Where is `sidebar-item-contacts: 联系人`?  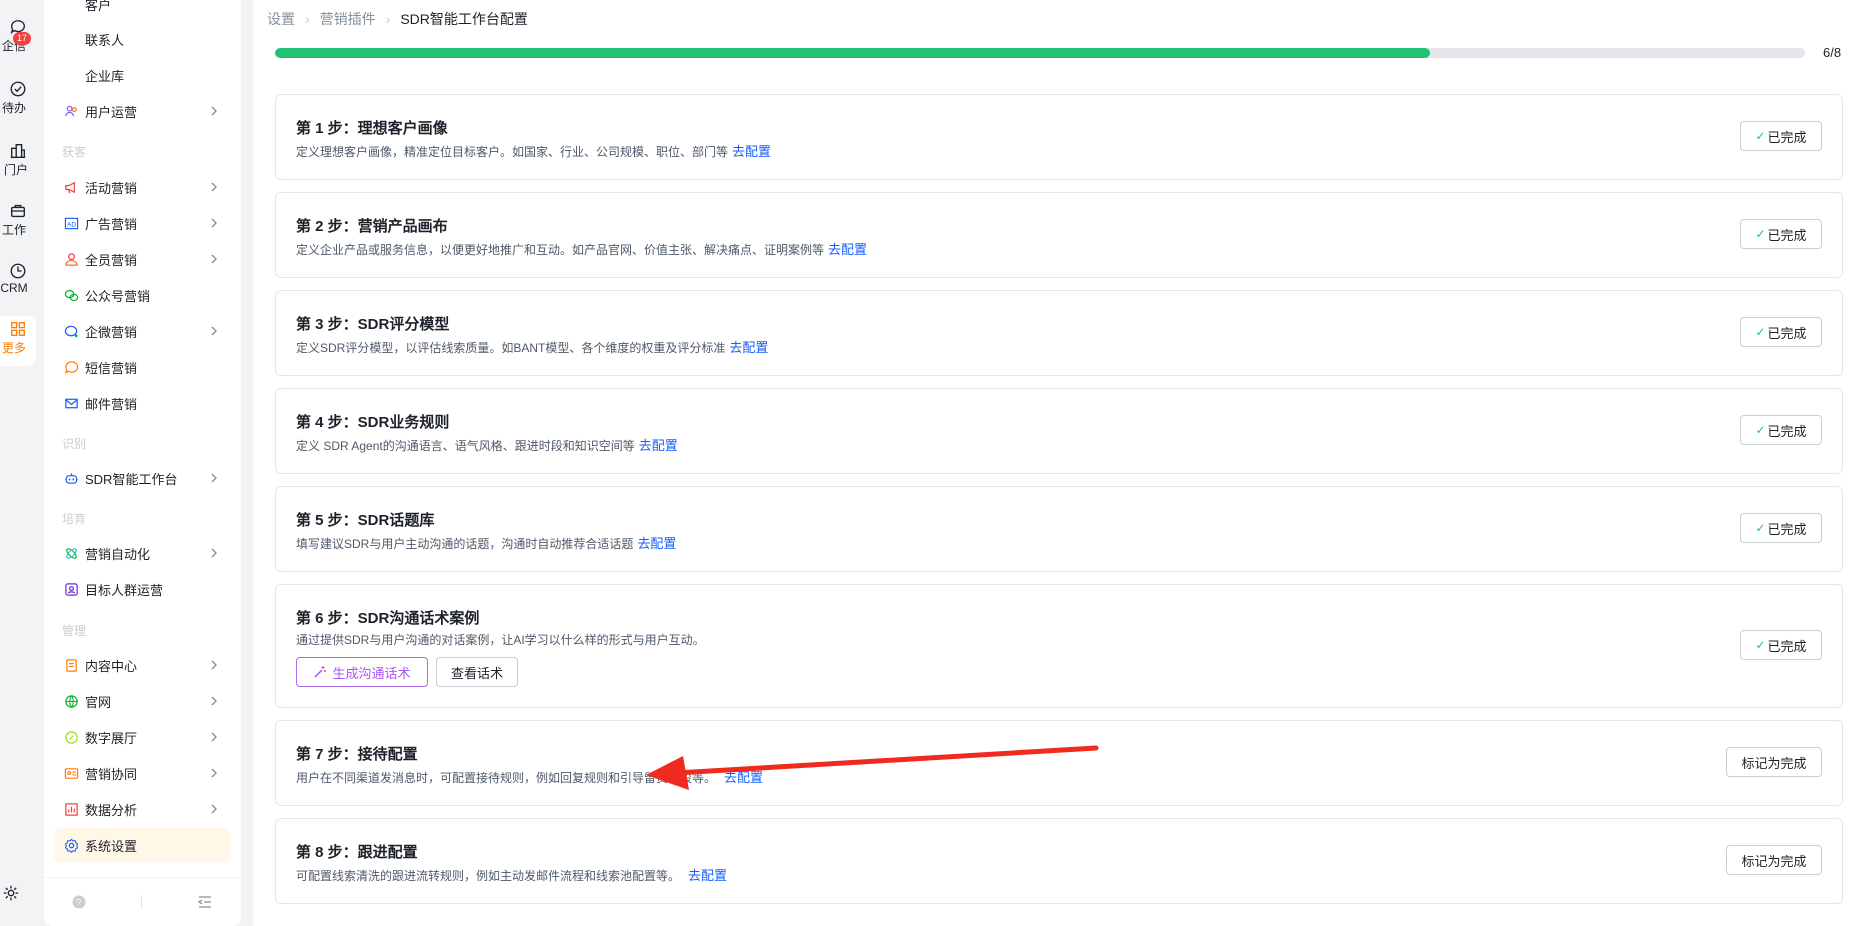
sidebar-item-contacts: 联系人 is located at coordinates (142, 39).